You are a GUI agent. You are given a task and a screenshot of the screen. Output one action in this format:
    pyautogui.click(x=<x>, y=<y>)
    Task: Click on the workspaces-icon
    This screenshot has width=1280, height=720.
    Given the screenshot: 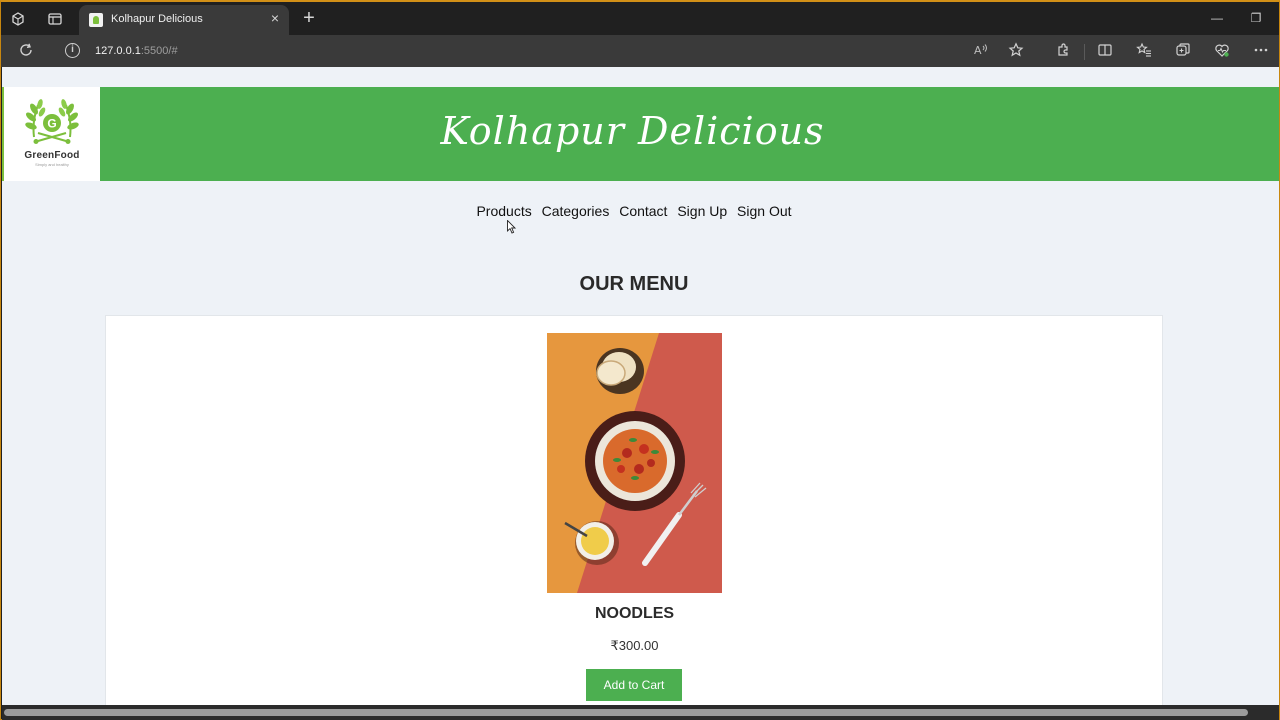 What is the action you would take?
    pyautogui.click(x=18, y=19)
    